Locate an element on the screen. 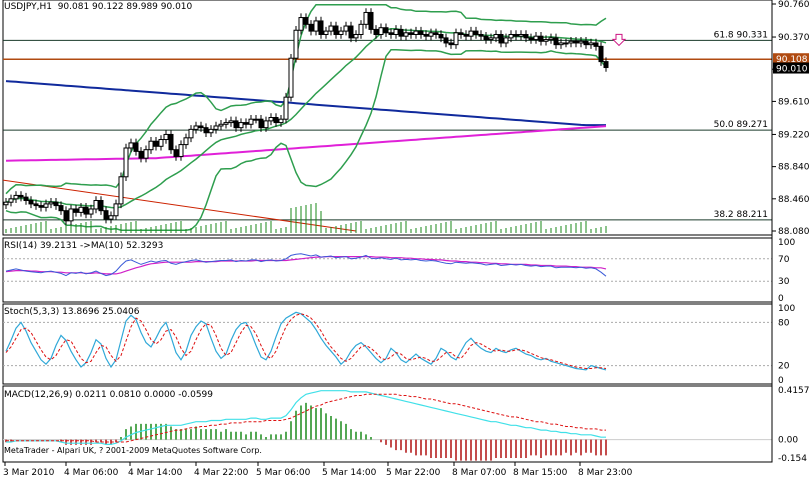  stoch-tick-label: 80 is located at coordinates (784, 323).